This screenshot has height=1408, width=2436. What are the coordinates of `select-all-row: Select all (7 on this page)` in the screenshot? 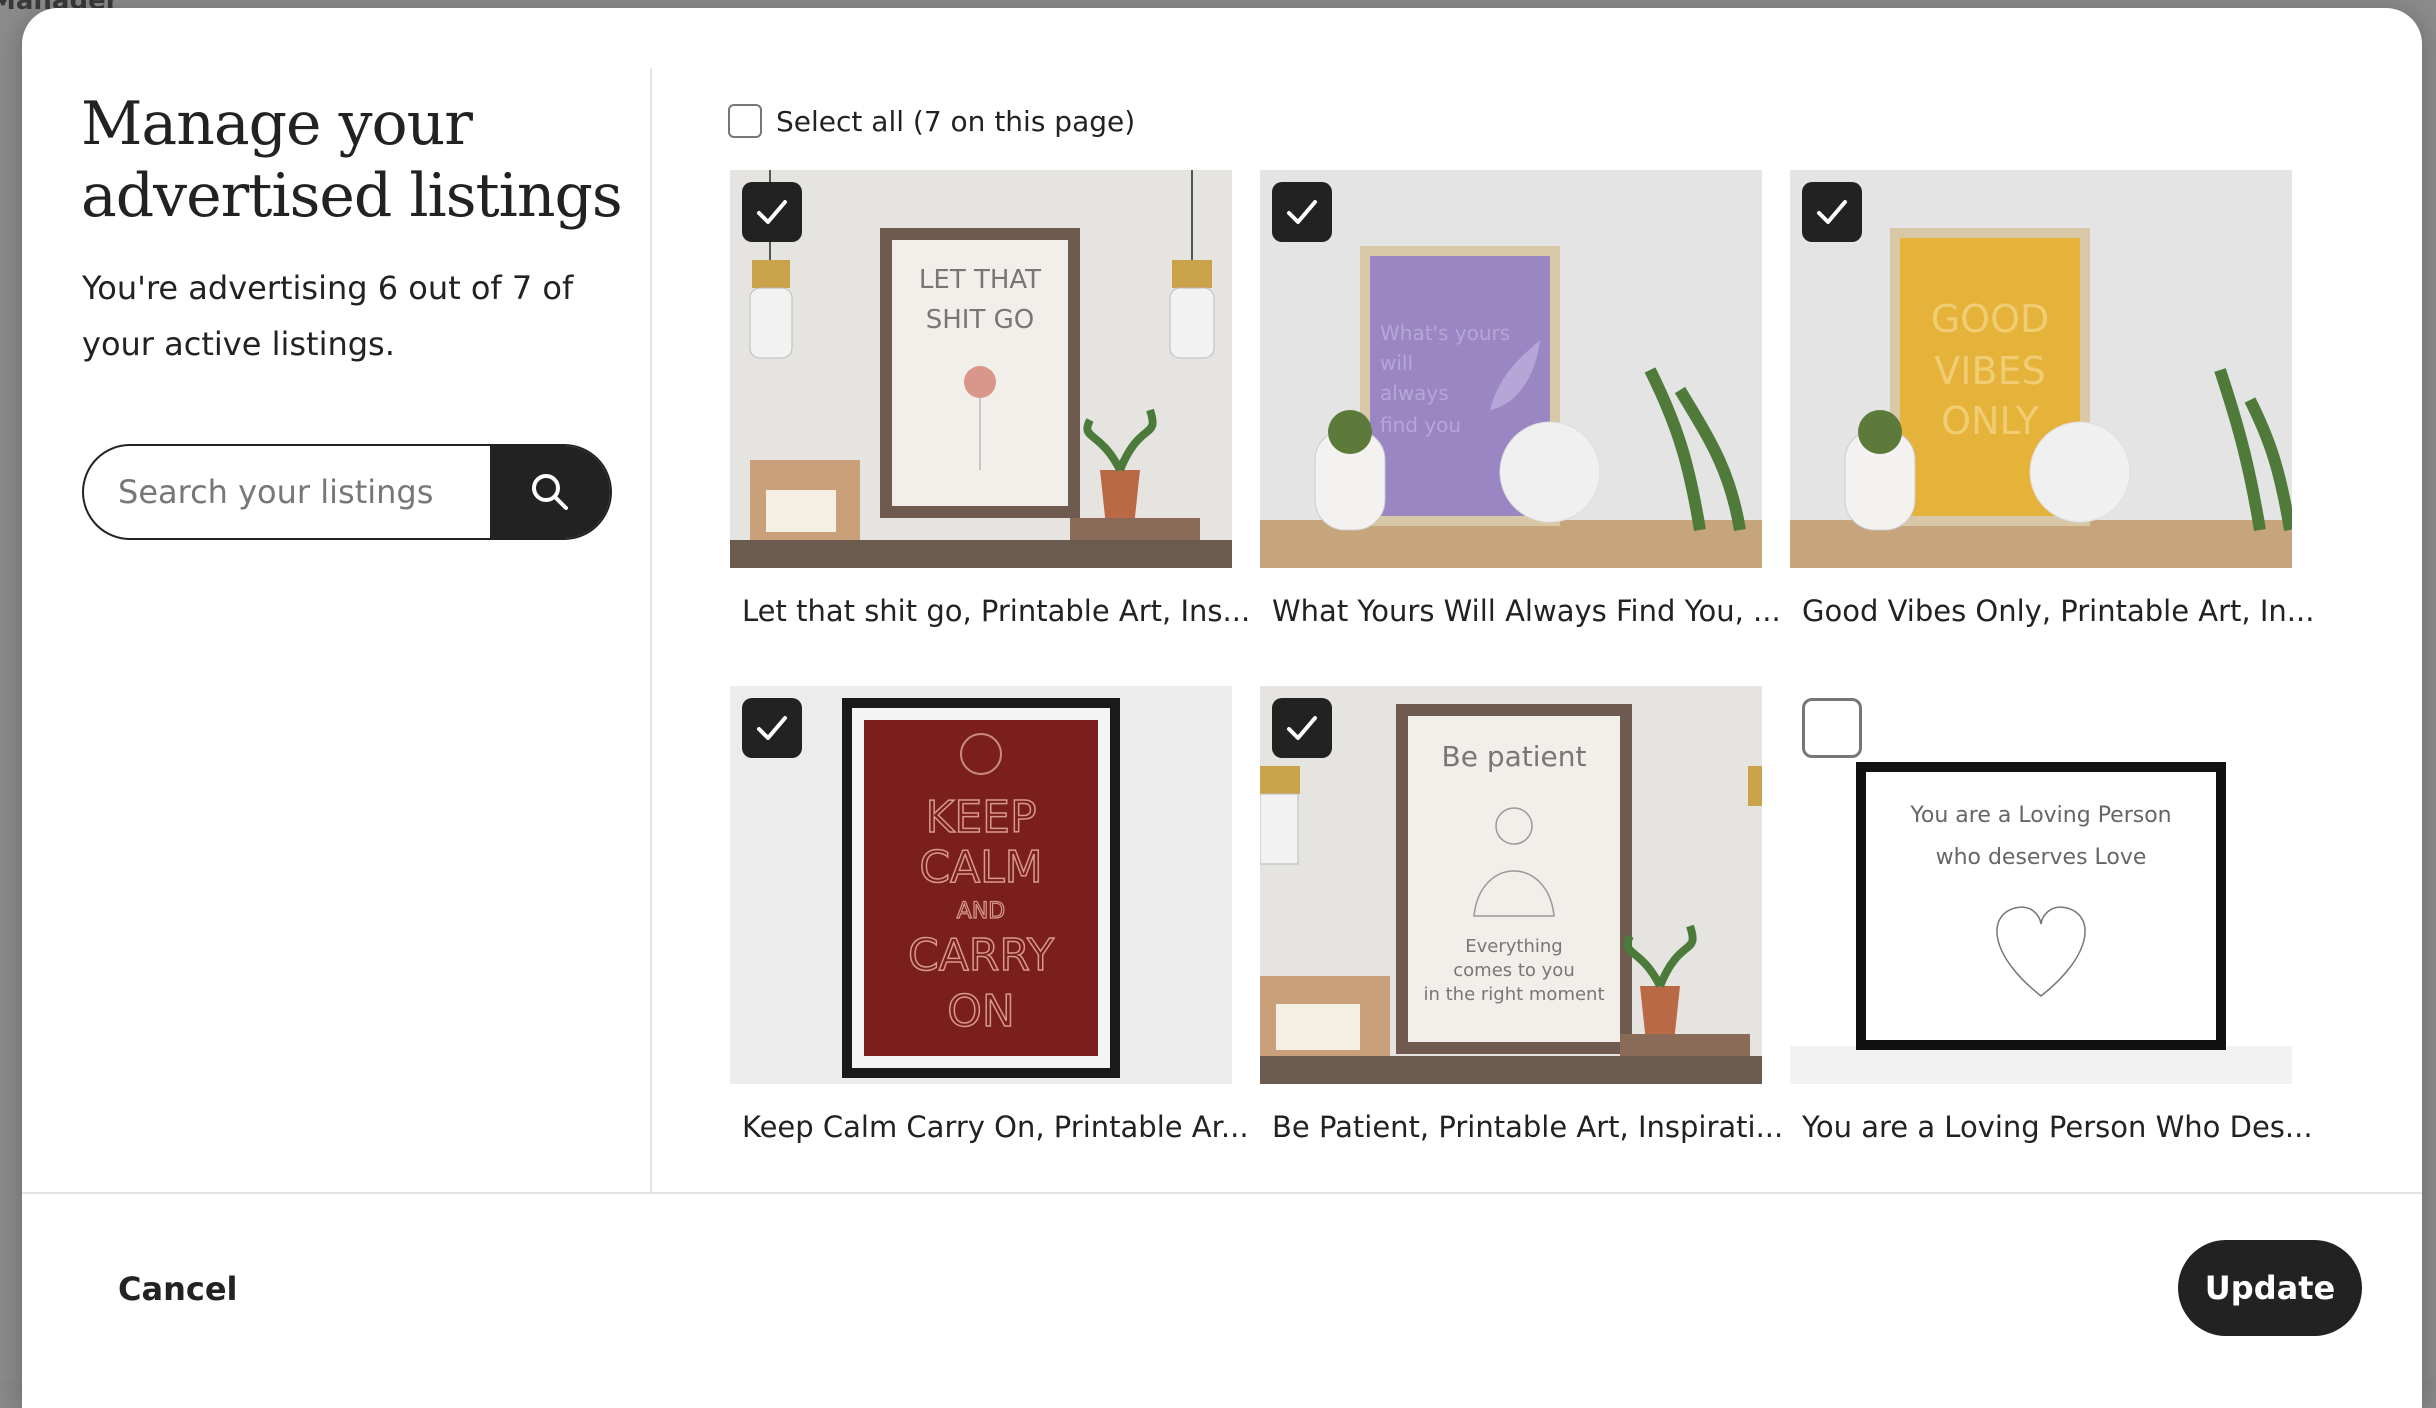 It's located at (931, 121).